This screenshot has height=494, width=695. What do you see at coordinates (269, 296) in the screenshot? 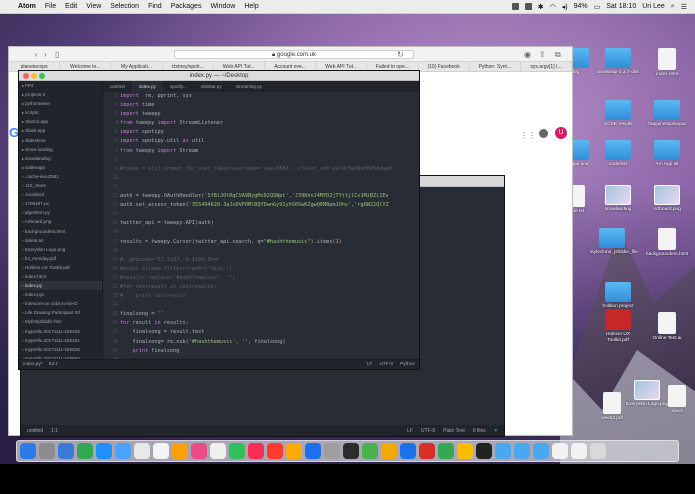
I see `code-line: # print testresult` at bounding box center [269, 296].